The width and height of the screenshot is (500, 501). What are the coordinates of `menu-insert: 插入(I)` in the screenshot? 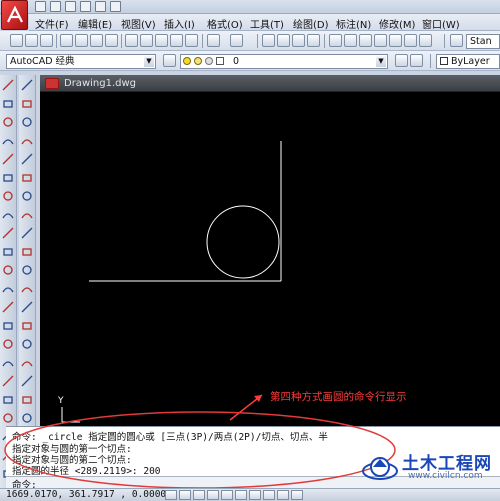 It's located at (179, 23).